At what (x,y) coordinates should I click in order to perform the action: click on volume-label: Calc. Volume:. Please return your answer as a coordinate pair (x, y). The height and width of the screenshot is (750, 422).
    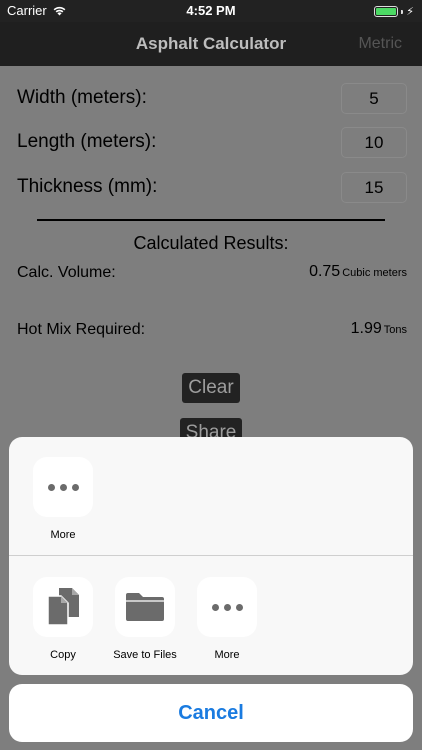
    Looking at the image, I should click on (66, 272).